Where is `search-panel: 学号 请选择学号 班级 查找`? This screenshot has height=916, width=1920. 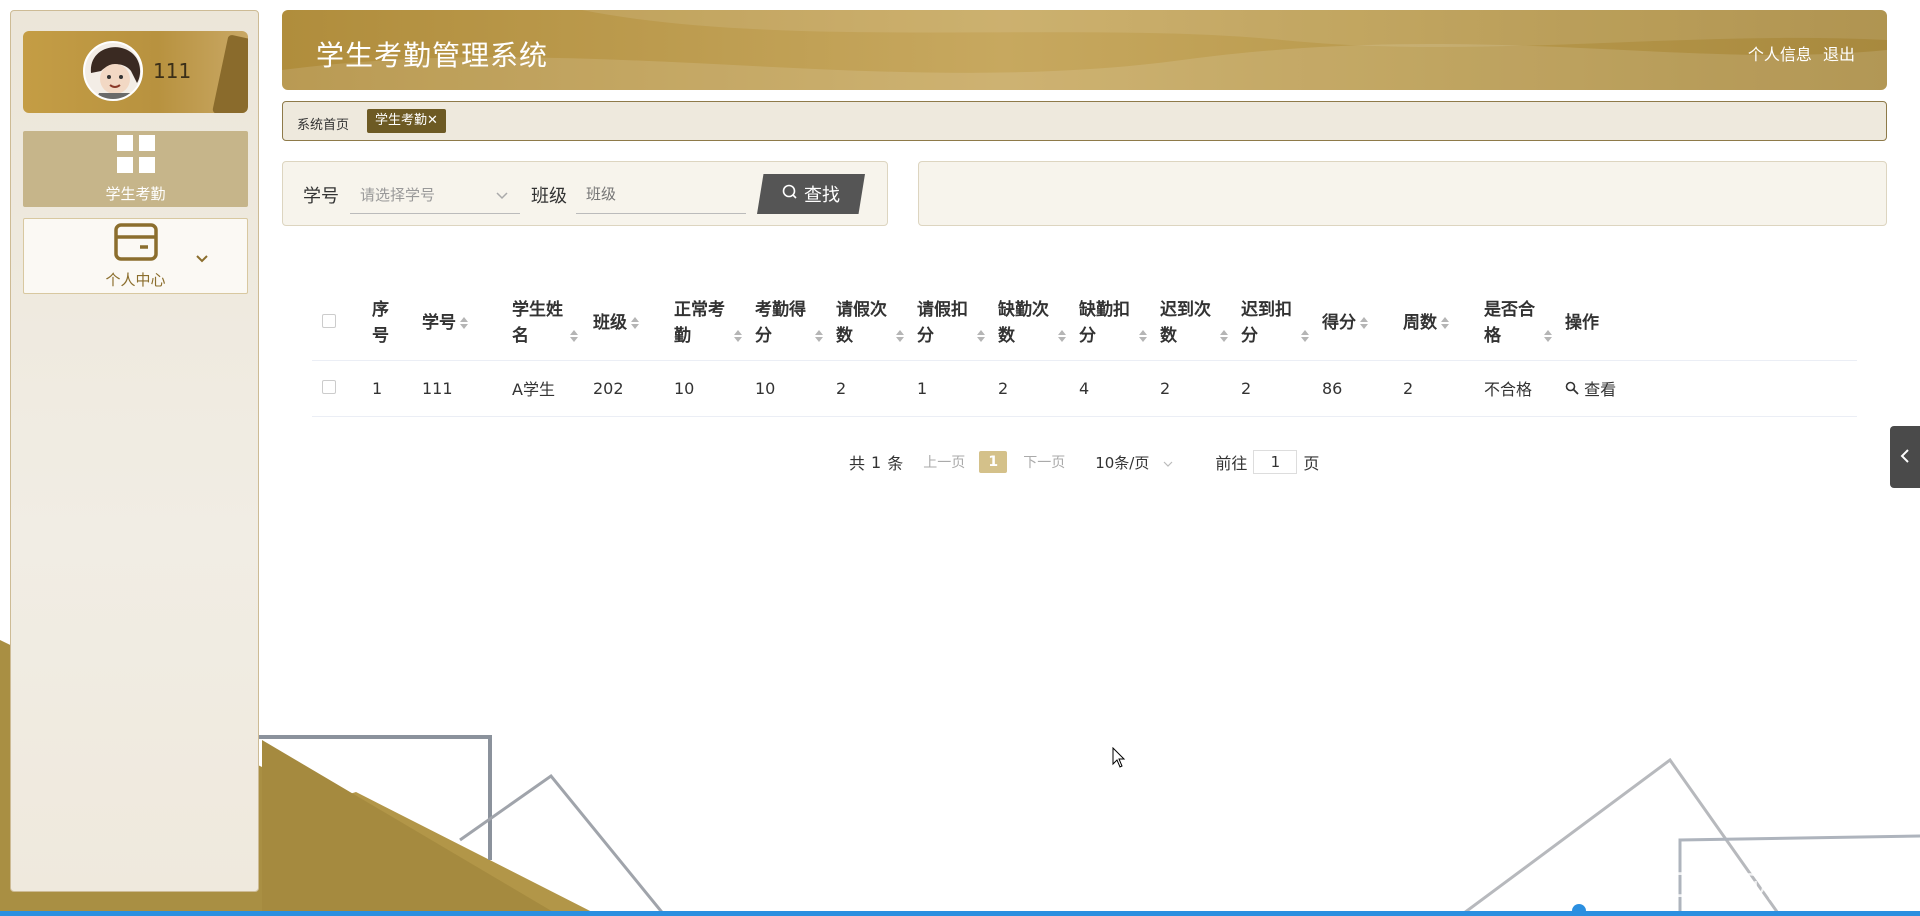 search-panel: 学号 请选择学号 班级 查找 is located at coordinates (585, 193).